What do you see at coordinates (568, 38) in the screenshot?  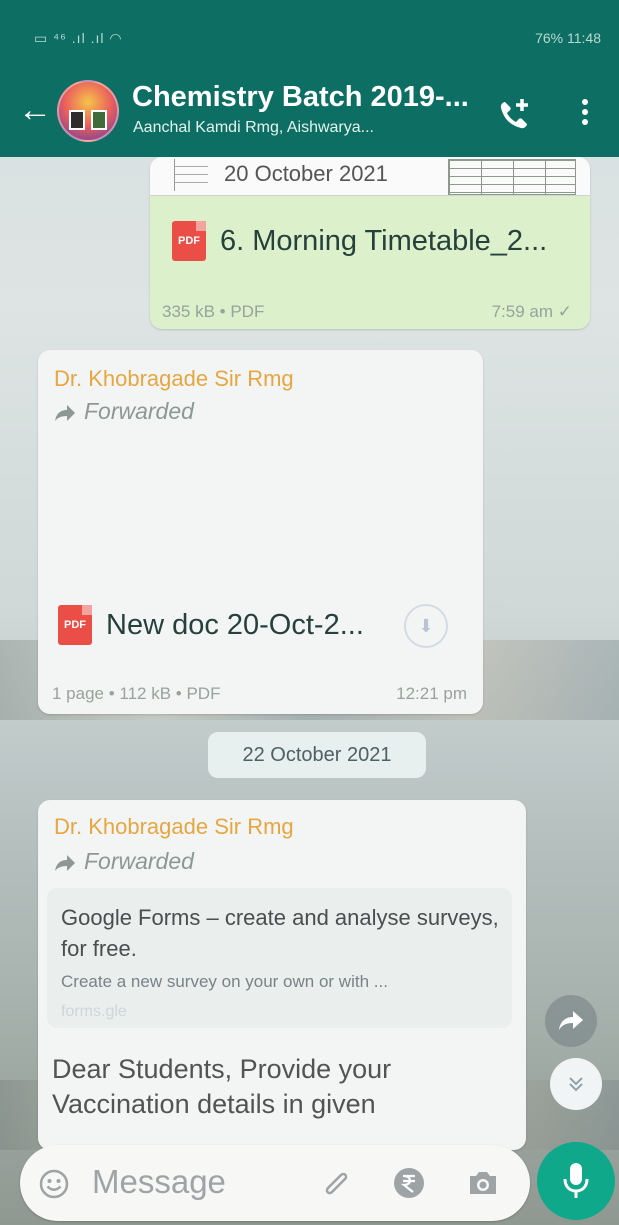 I see `status-bar-right: 76% 11:48` at bounding box center [568, 38].